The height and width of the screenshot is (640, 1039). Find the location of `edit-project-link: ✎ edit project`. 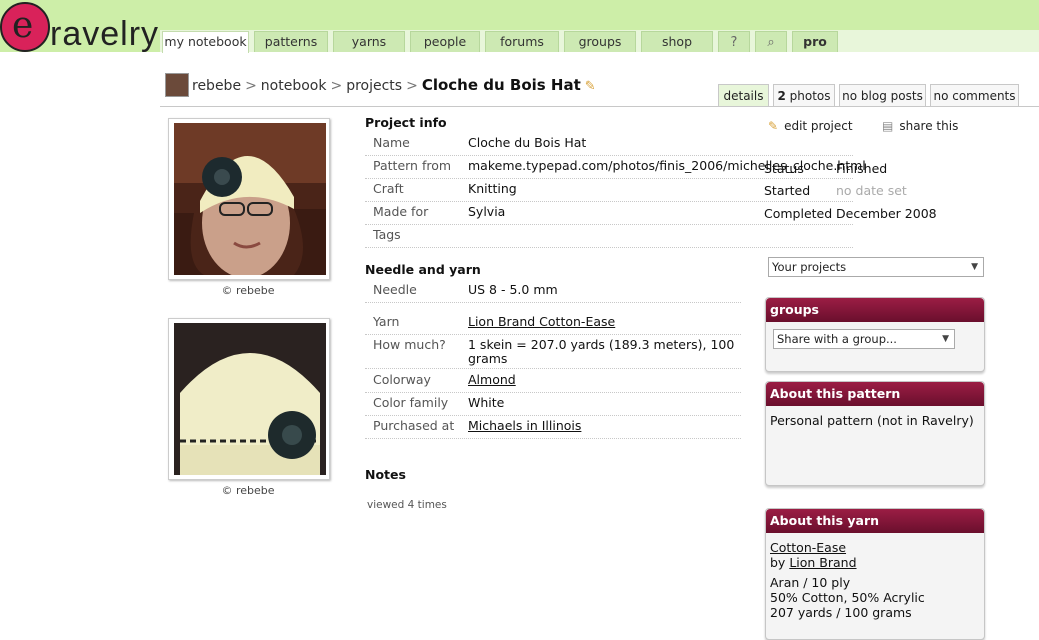

edit-project-link: ✎ edit project is located at coordinates (810, 126).